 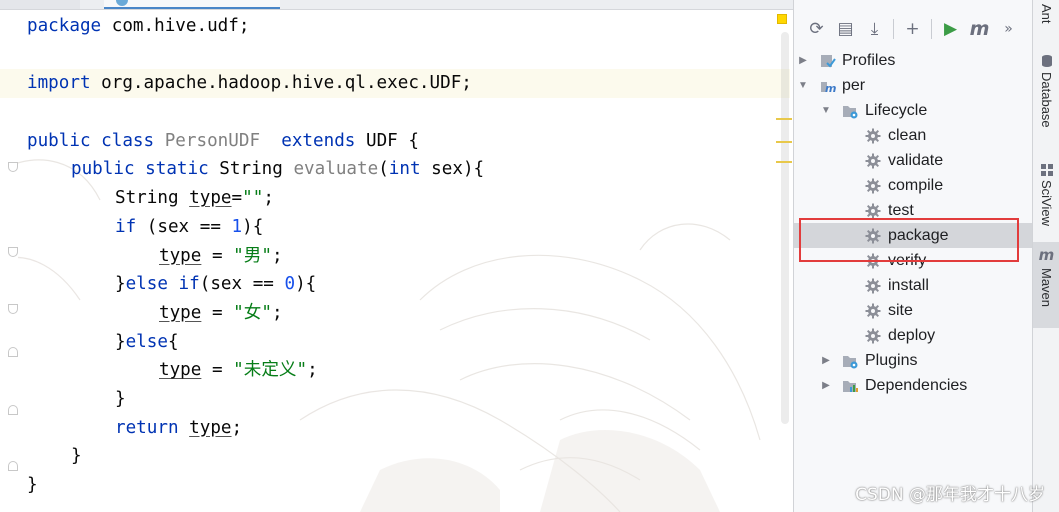 I want to click on tree-node-label: Dependencies, so click(x=916, y=385).